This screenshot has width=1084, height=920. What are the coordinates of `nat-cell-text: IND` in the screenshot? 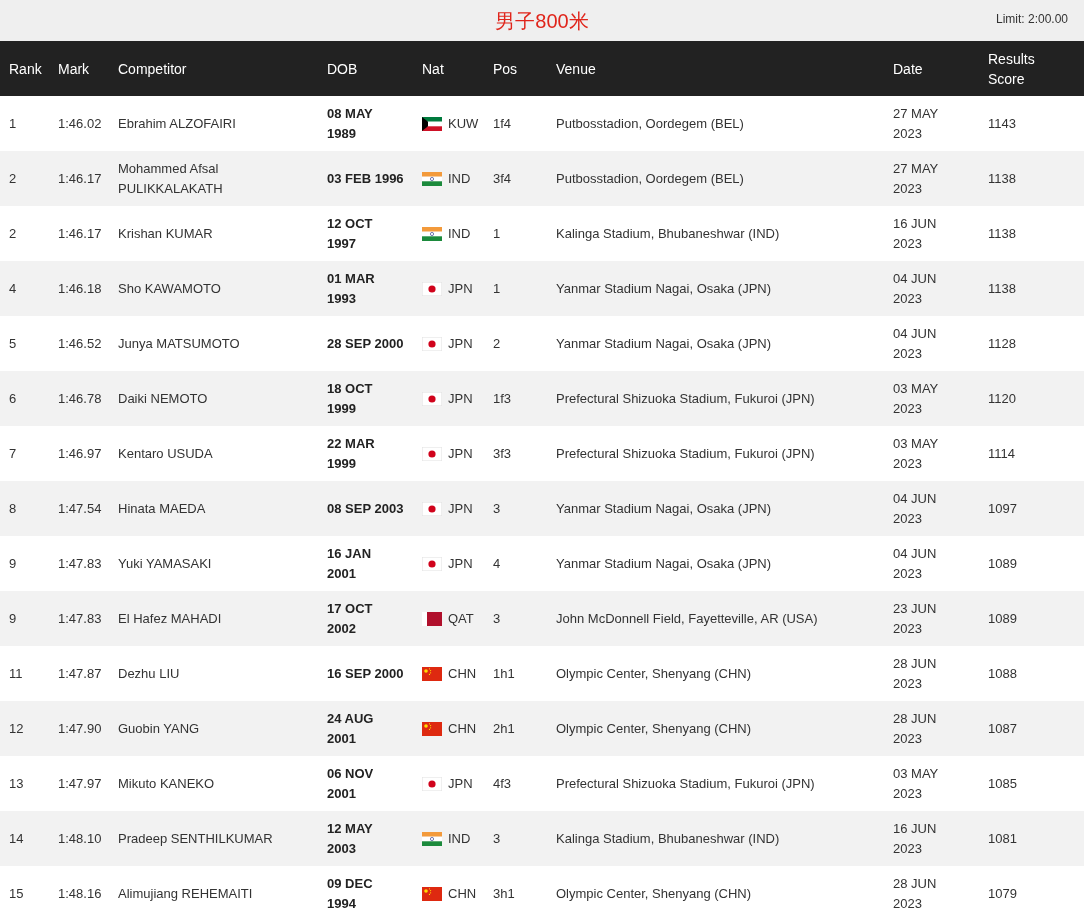 It's located at (459, 178).